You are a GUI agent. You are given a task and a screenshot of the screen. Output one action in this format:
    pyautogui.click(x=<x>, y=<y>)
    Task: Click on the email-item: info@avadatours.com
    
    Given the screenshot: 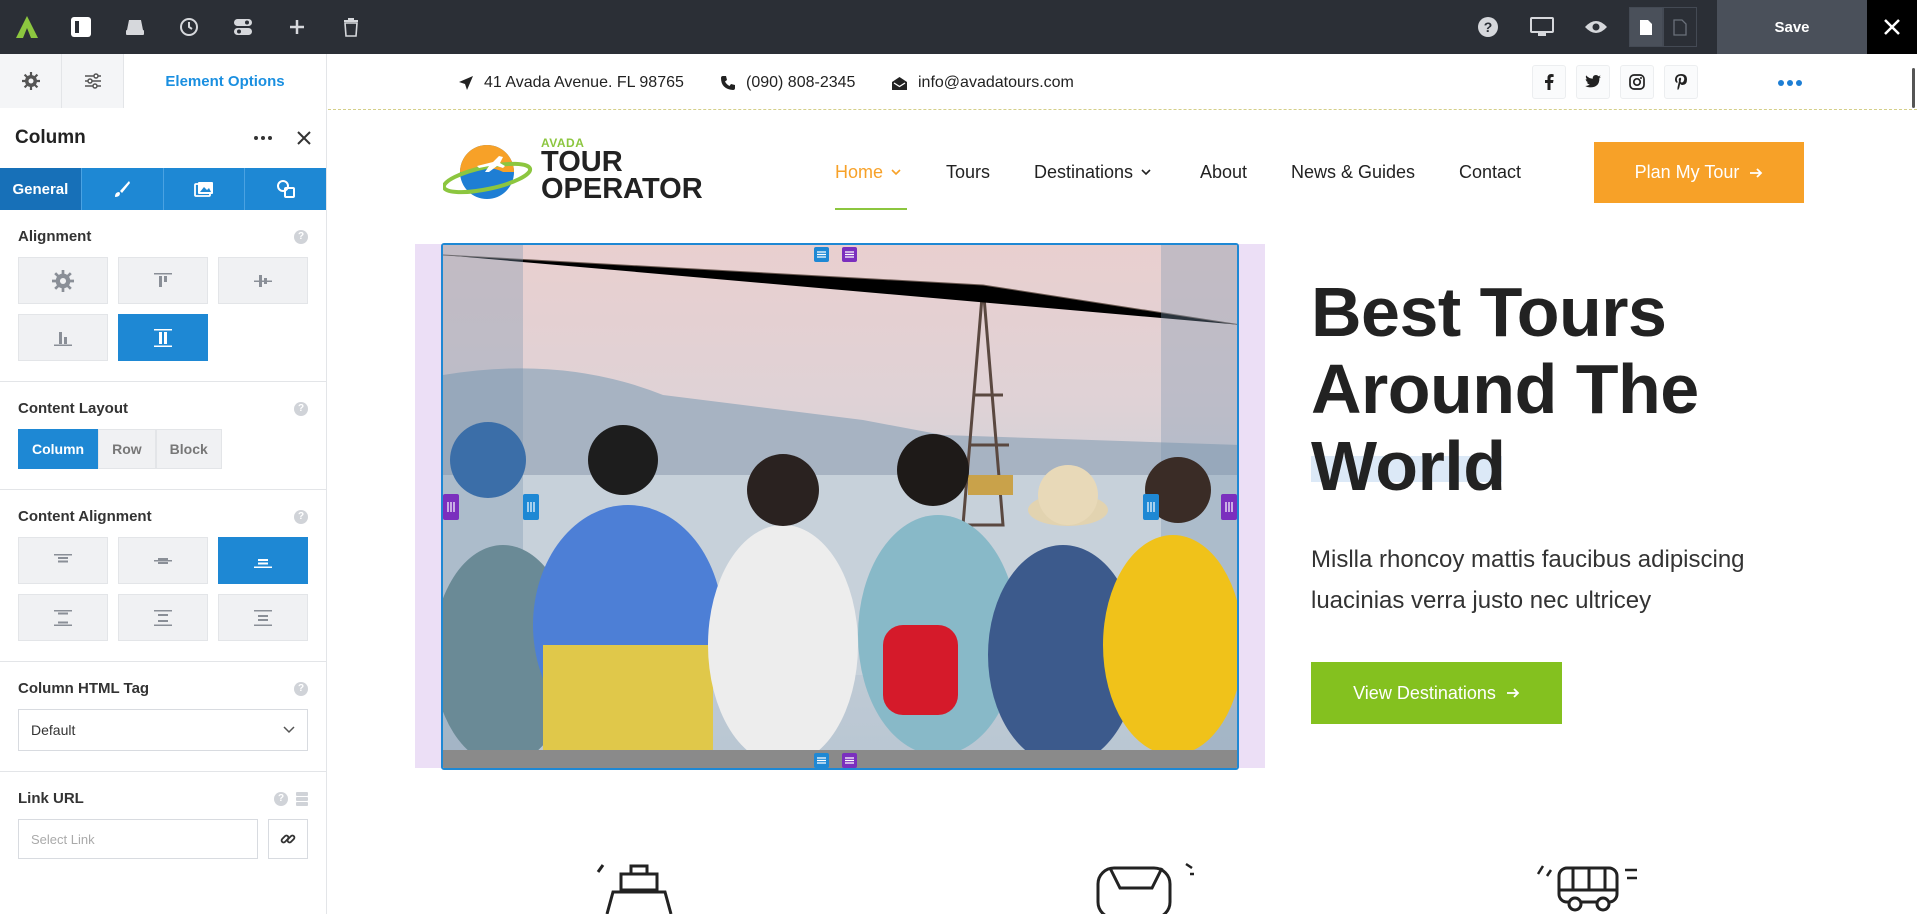 What is the action you would take?
    pyautogui.click(x=982, y=83)
    